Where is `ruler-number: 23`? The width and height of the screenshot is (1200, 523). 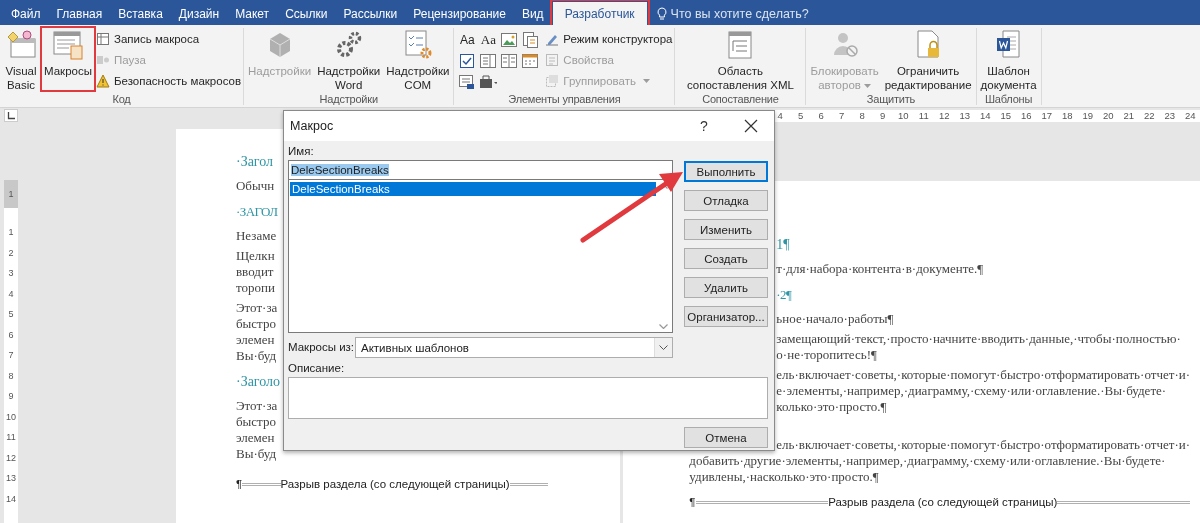 ruler-number: 23 is located at coordinates (1170, 115).